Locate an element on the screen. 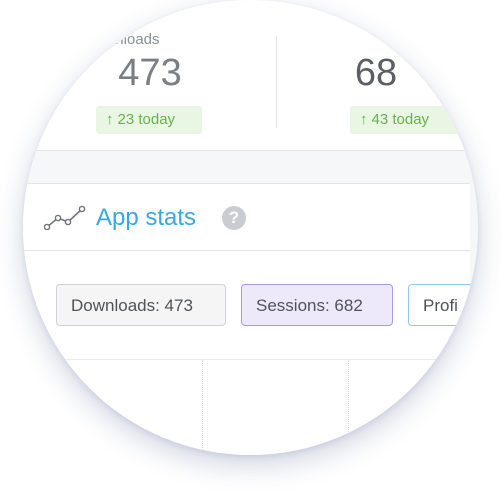 This screenshot has height=496, width=502. sessions-chip: Sessions: 682 is located at coordinates (317, 305).